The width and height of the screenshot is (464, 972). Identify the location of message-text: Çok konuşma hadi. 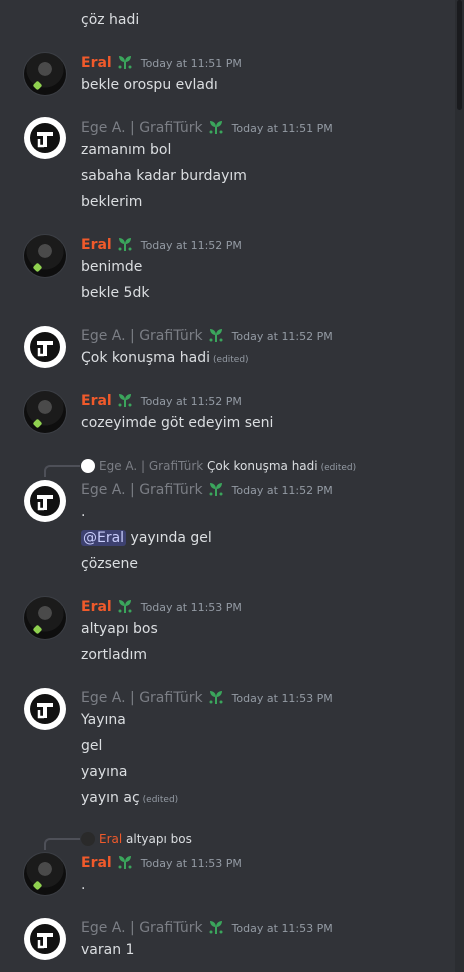
(146, 358).